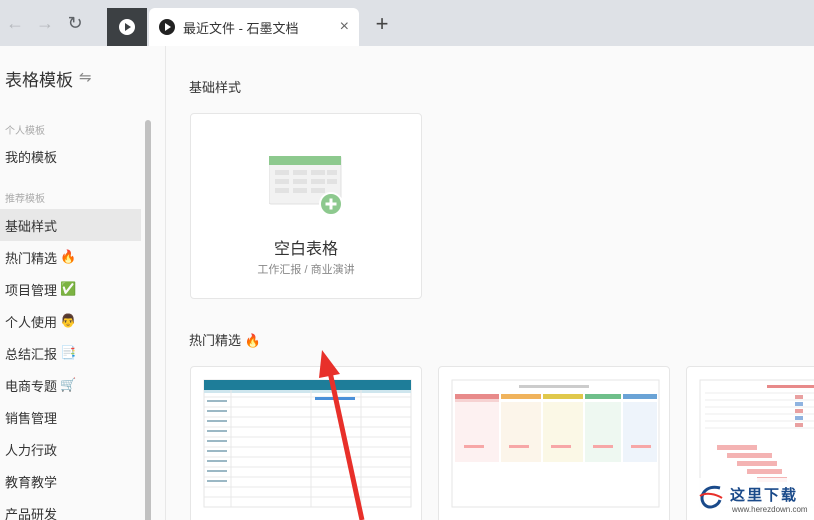 The width and height of the screenshot is (814, 520). I want to click on watermark-text: 这里下载, so click(764, 495).